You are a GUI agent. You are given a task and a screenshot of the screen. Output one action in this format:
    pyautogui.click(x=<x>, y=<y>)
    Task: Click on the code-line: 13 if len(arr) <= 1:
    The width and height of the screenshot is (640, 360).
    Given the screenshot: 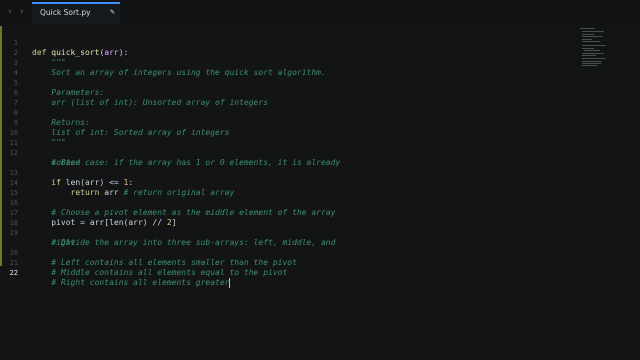 What is the action you would take?
    pyautogui.click(x=67, y=172)
    